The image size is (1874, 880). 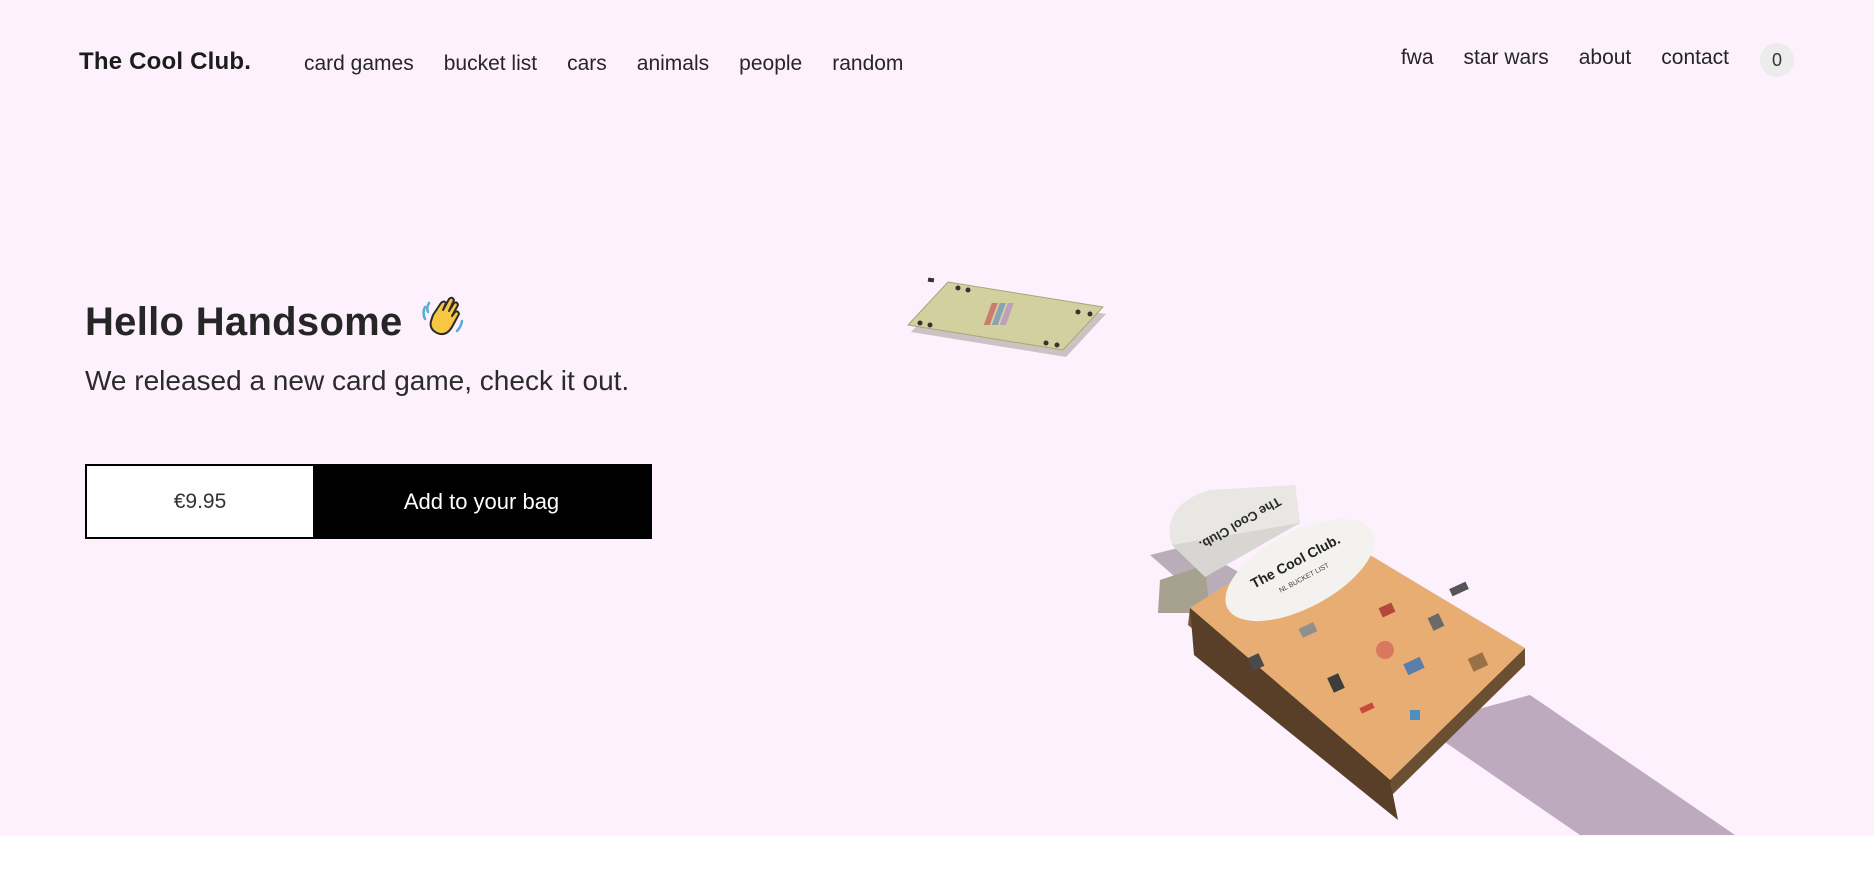 I want to click on hero-title: Hello Handsome, so click(x=276, y=322).